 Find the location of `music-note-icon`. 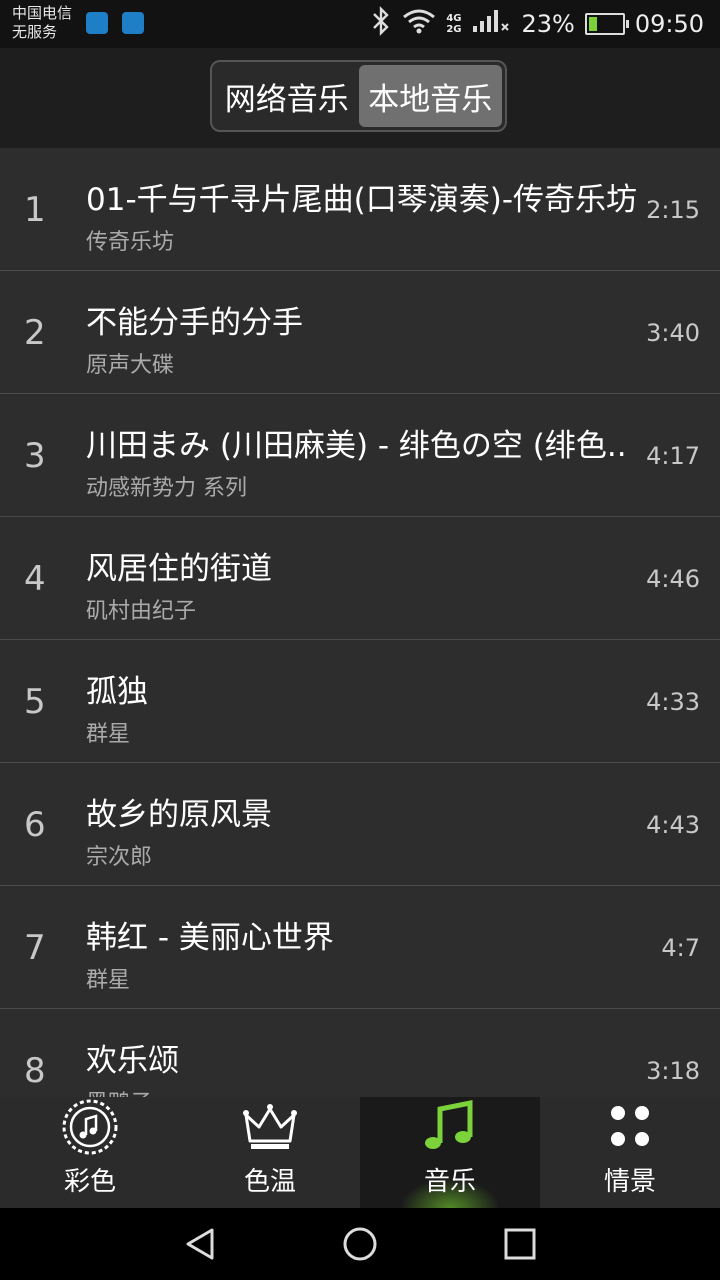

music-note-icon is located at coordinates (449, 1124).